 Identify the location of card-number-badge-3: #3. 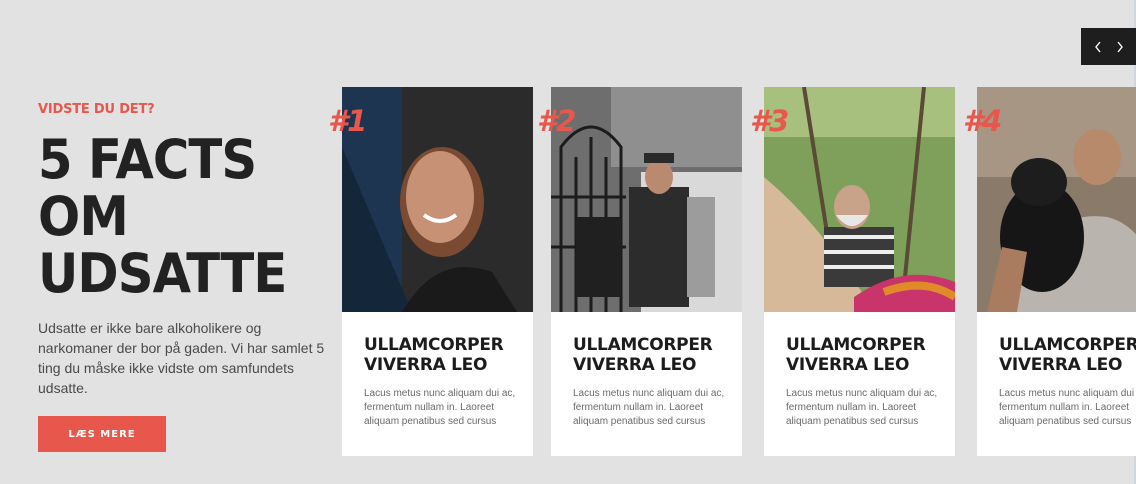
(769, 121).